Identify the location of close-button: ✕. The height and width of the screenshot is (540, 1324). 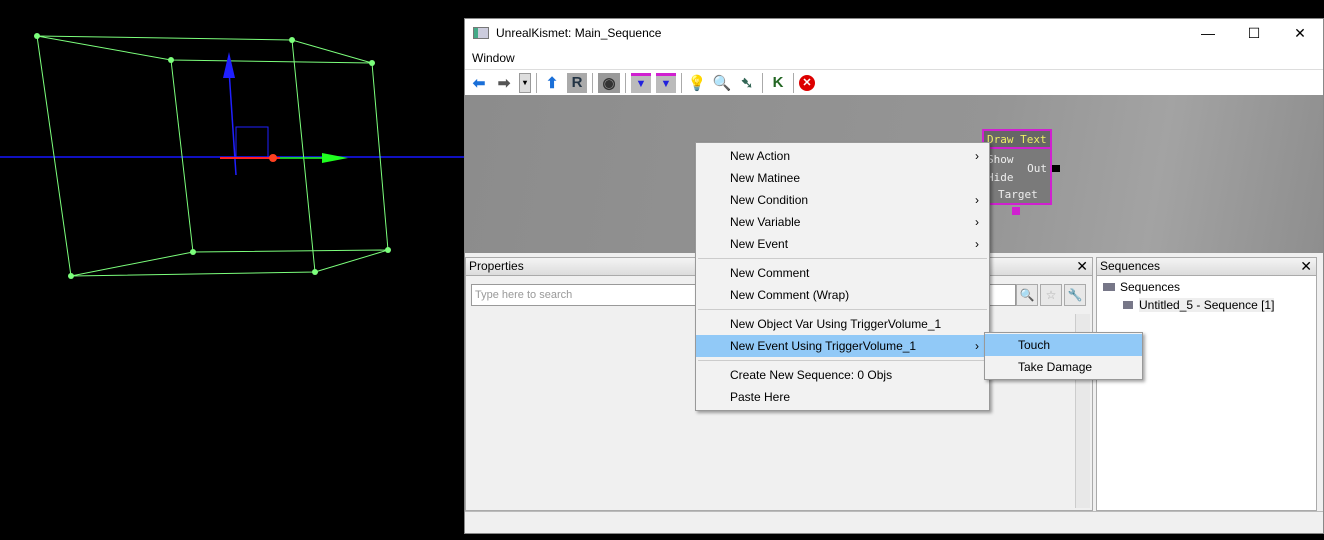
(1300, 33).